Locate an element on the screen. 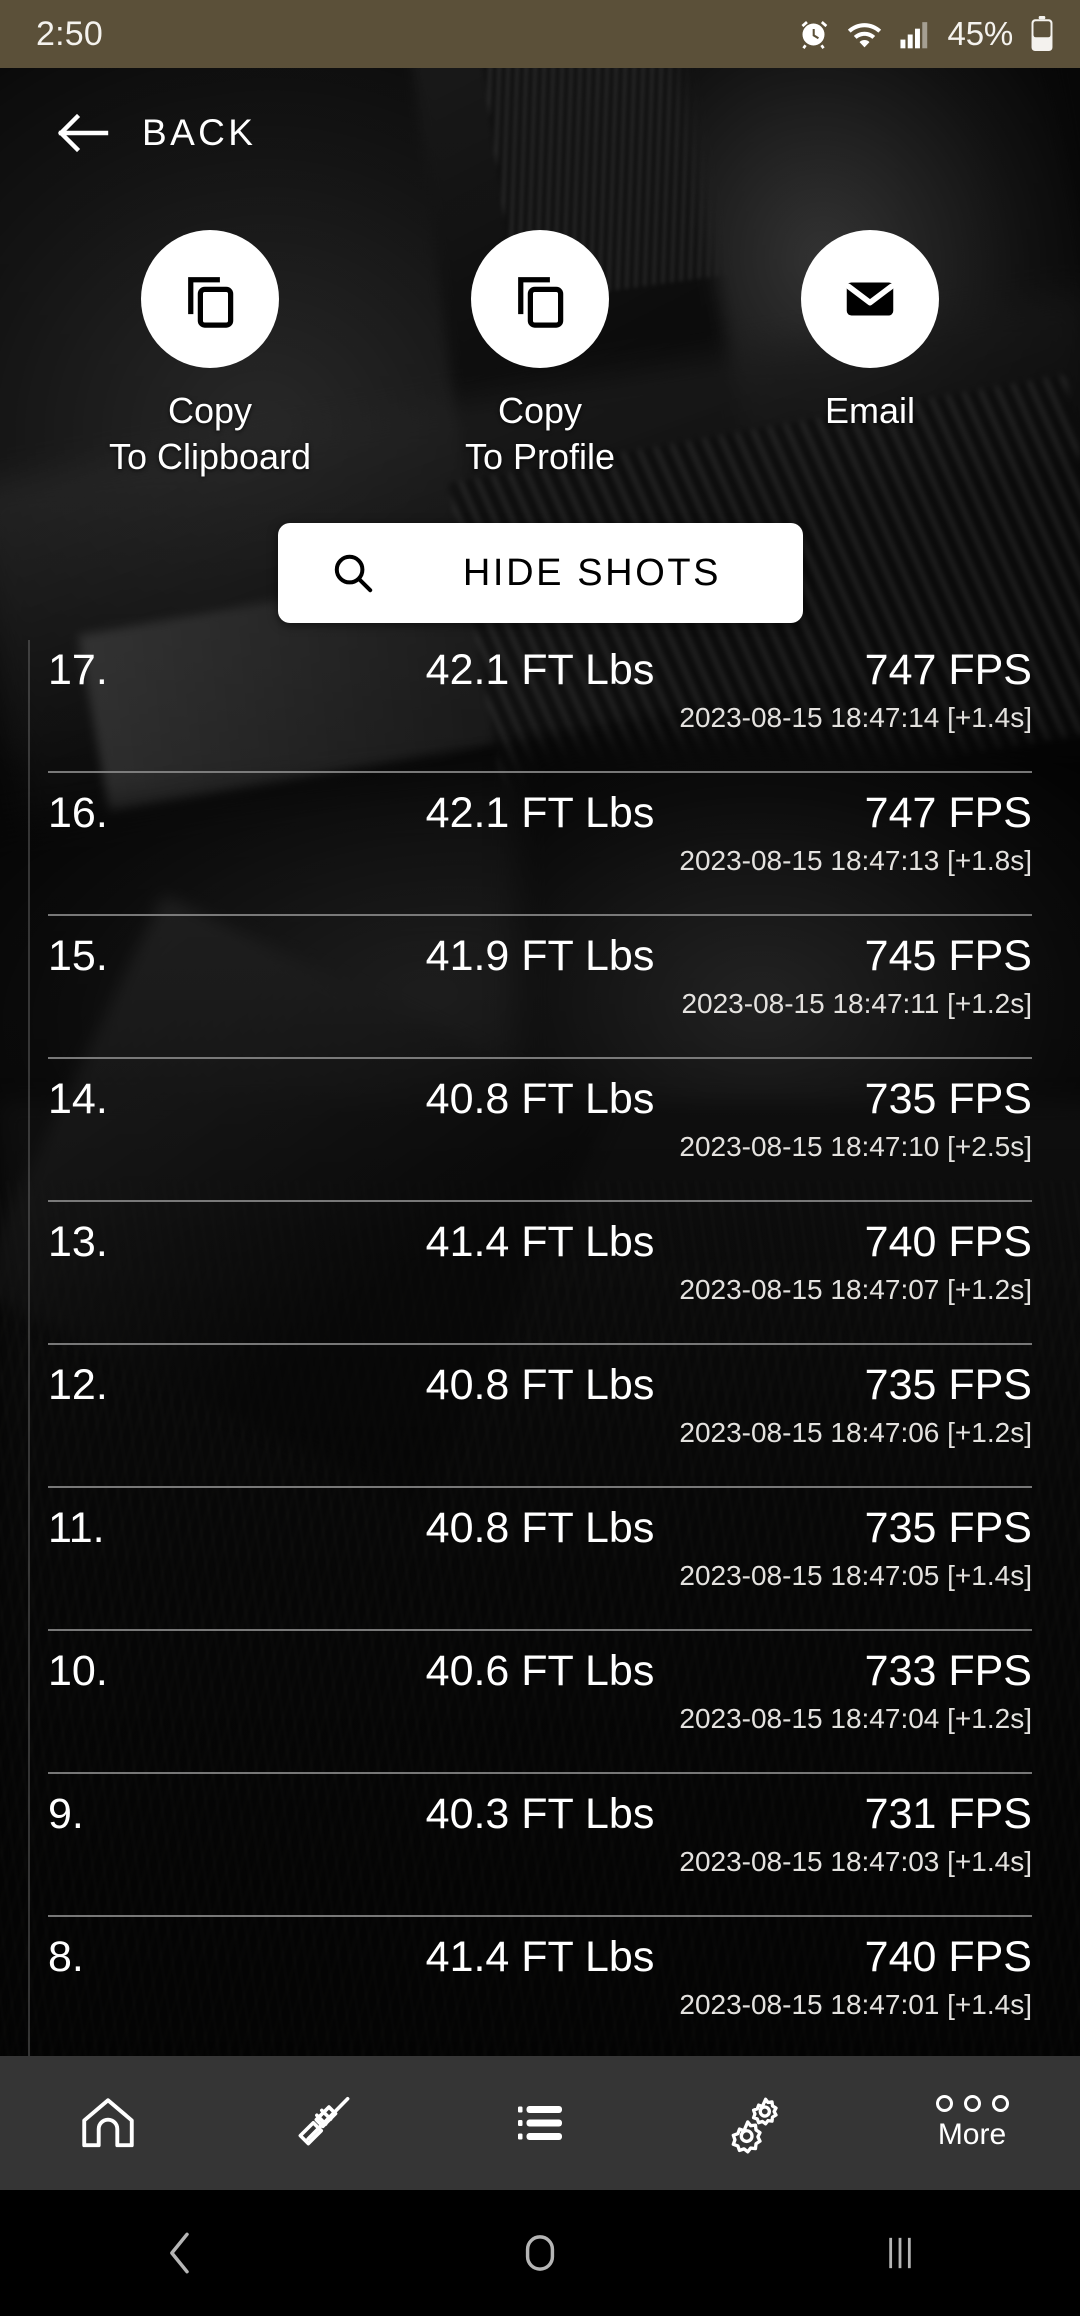 This screenshot has width=1080, height=2316. status-icons: 45% is located at coordinates (925, 34).